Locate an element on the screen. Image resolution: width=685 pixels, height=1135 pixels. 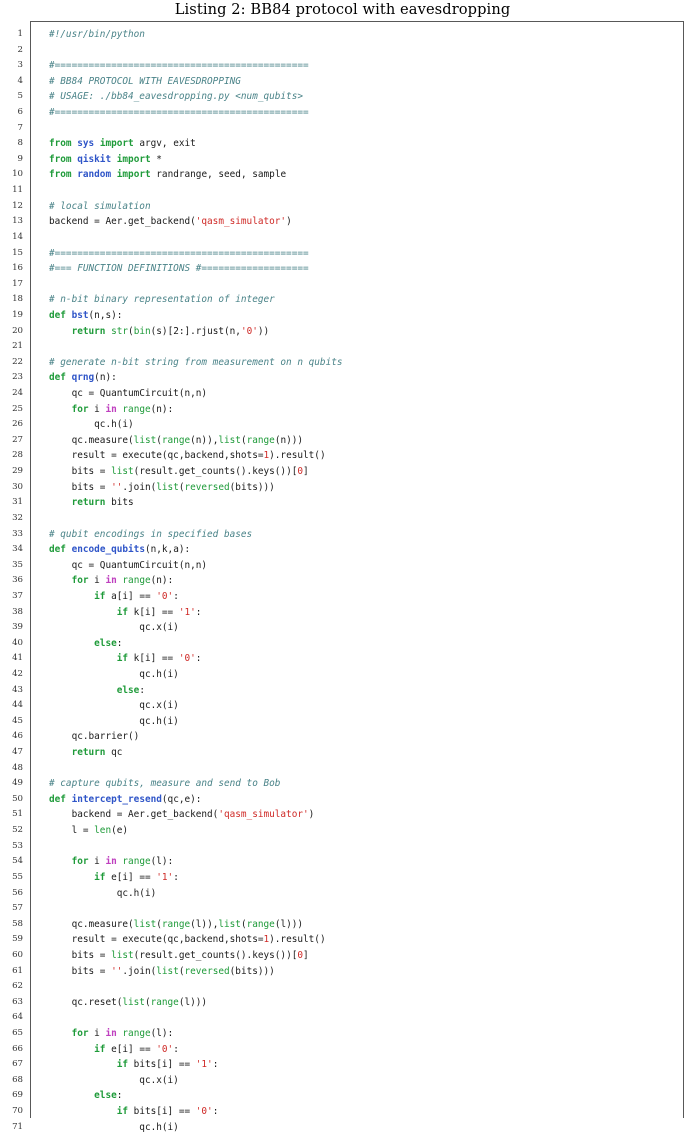
code-token-pl: bits is located at coordinates (119, 503).